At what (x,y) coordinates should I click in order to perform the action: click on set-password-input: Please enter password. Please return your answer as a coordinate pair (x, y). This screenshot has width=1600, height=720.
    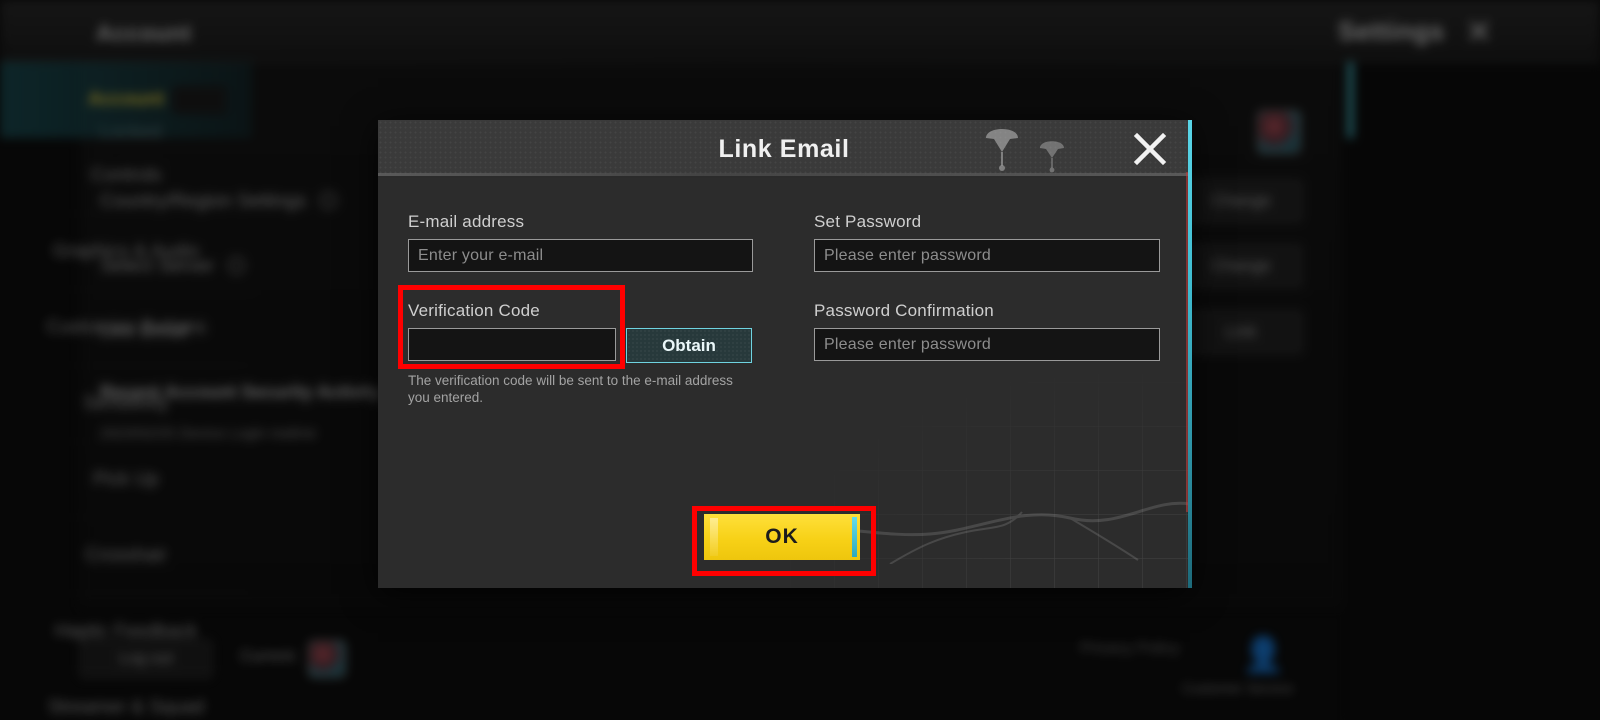
    Looking at the image, I should click on (987, 255).